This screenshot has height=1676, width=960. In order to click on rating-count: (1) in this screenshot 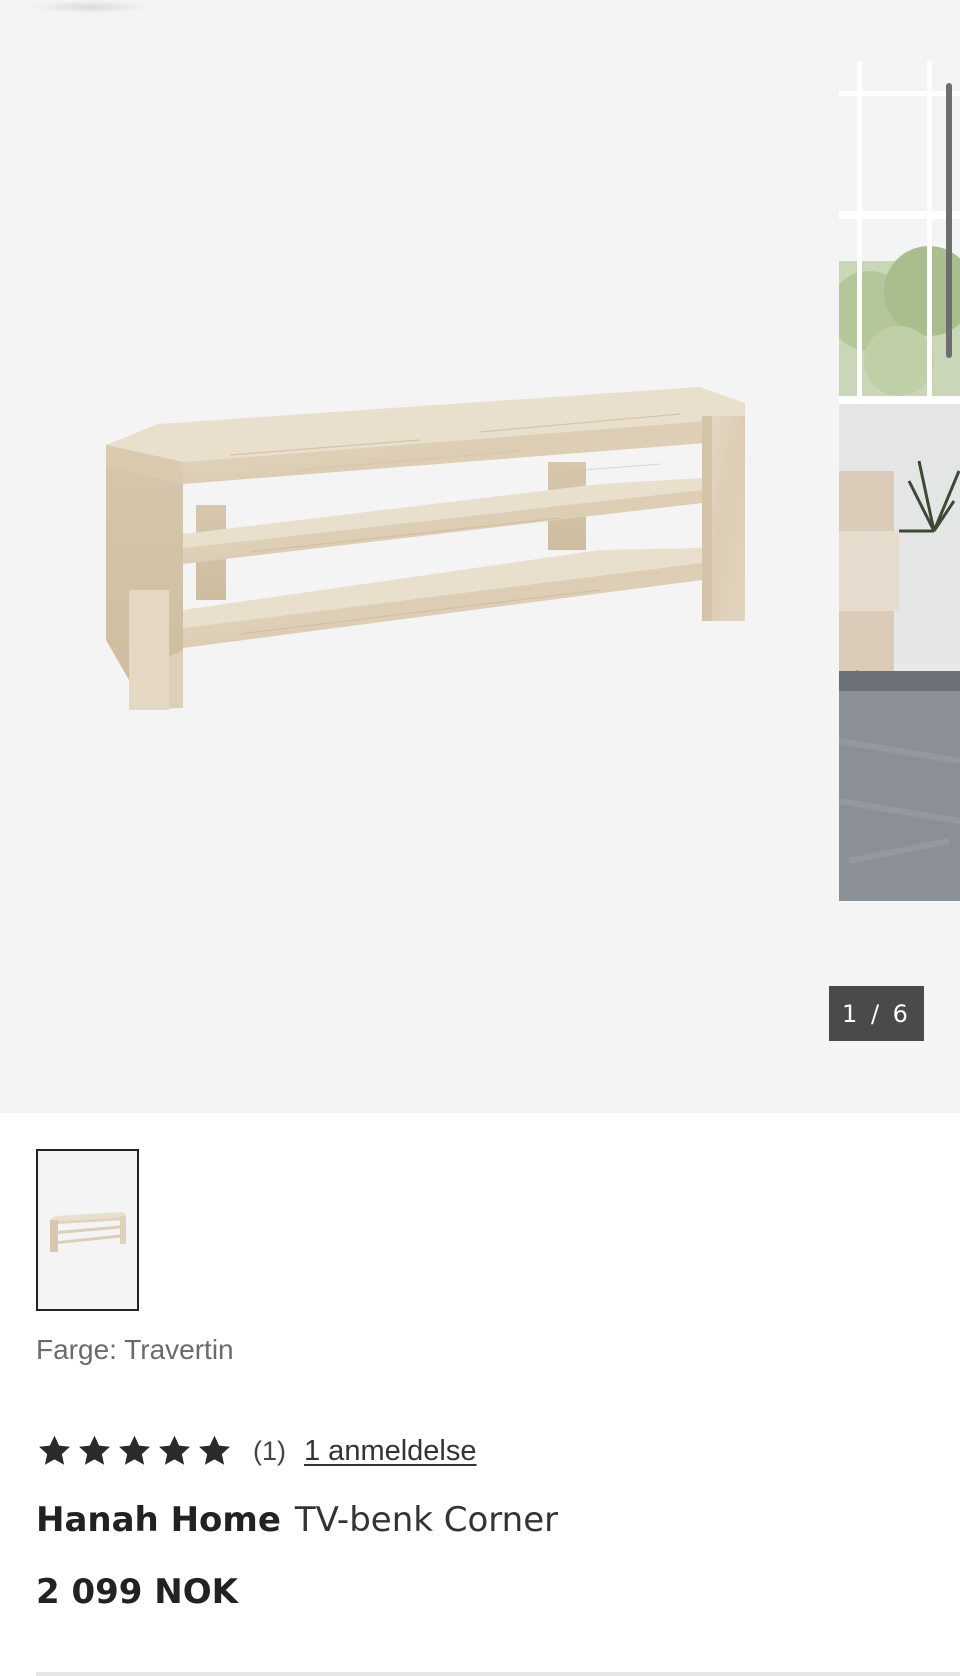, I will do `click(269, 1450)`.